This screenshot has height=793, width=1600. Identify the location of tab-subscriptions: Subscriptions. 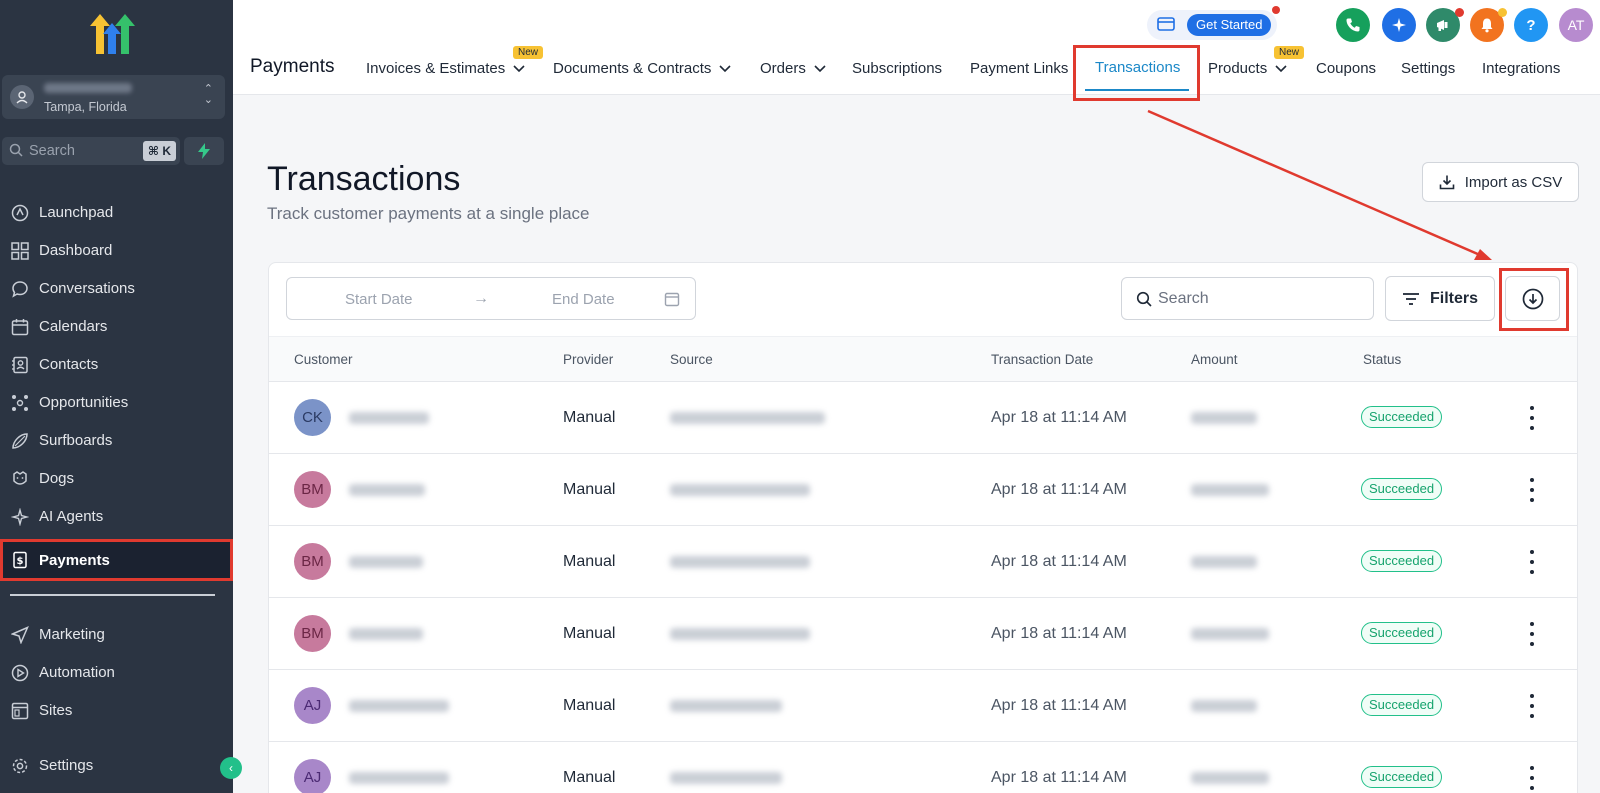
(897, 68).